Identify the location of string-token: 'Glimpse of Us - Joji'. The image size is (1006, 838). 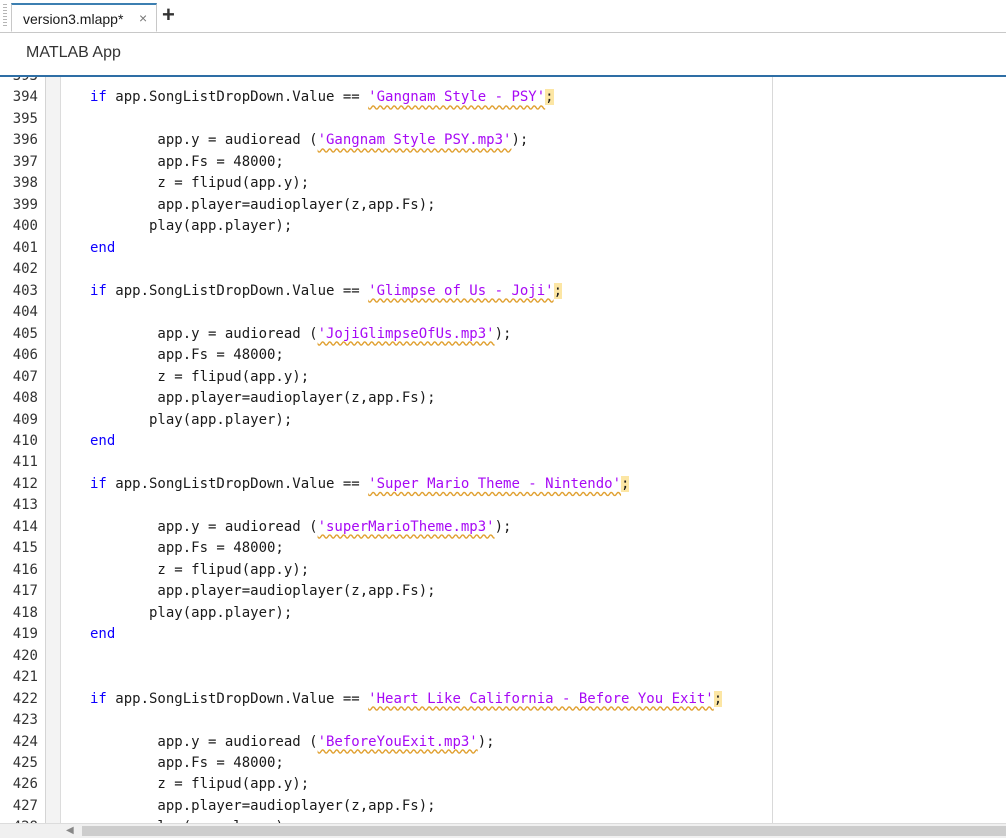
(461, 290).